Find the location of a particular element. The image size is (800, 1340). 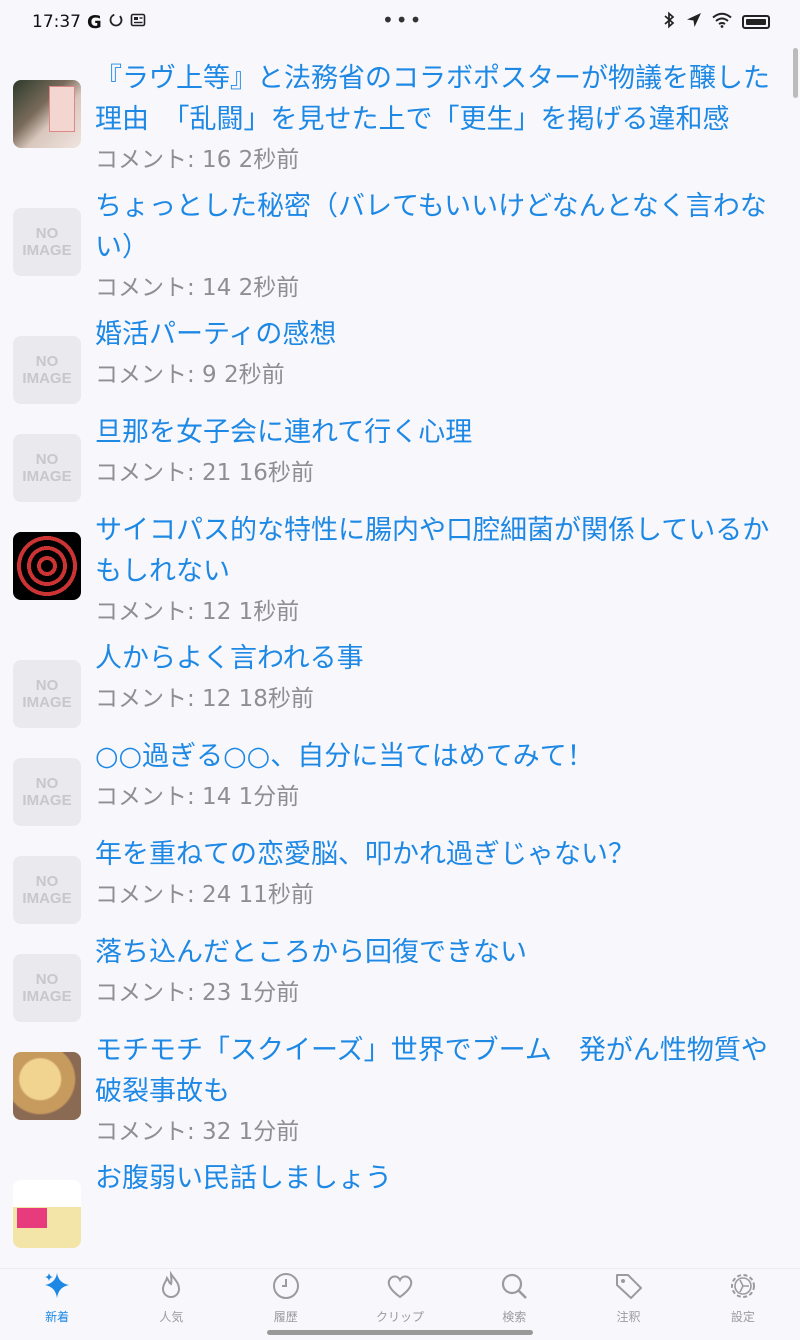

list-item: NO IMAGE 婚活パーティの感想 コメント: 9 2秒前 is located at coordinates (400, 355).